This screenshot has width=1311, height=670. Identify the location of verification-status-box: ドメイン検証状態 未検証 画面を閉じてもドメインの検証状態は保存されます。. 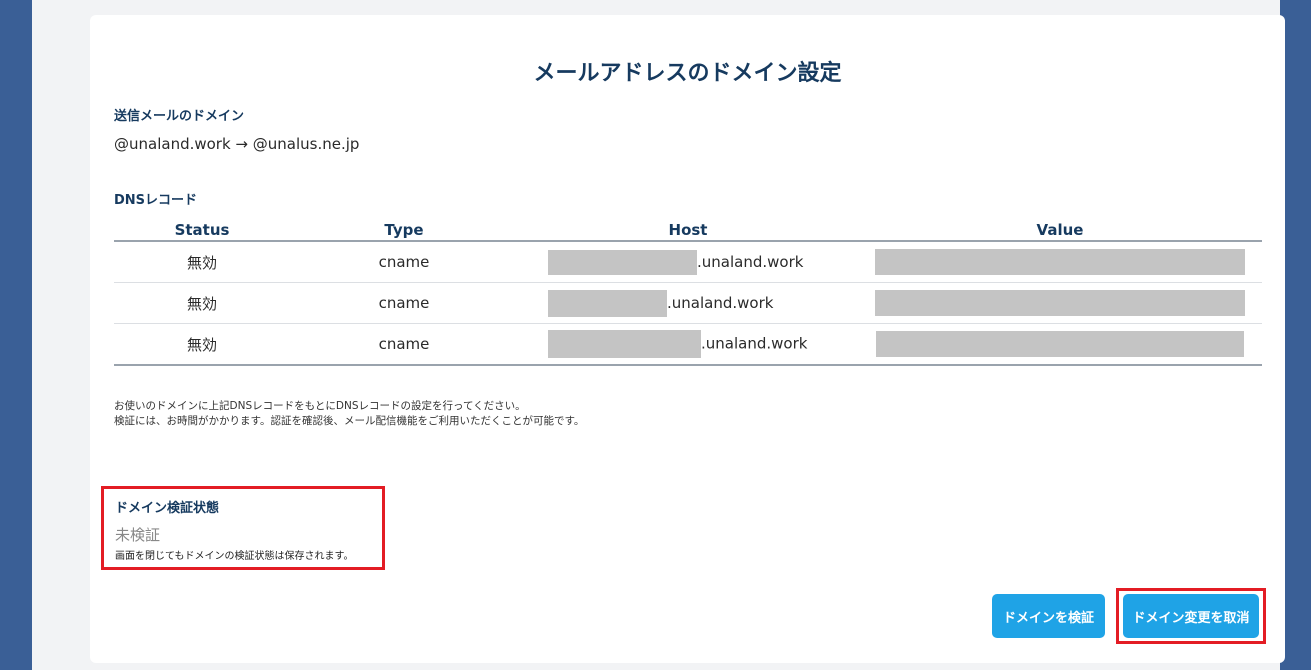
(243, 528).